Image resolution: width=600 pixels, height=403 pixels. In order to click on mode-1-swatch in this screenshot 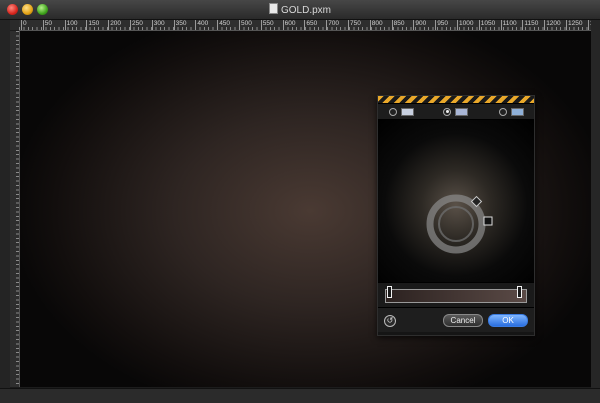, I will do `click(407, 111)`.